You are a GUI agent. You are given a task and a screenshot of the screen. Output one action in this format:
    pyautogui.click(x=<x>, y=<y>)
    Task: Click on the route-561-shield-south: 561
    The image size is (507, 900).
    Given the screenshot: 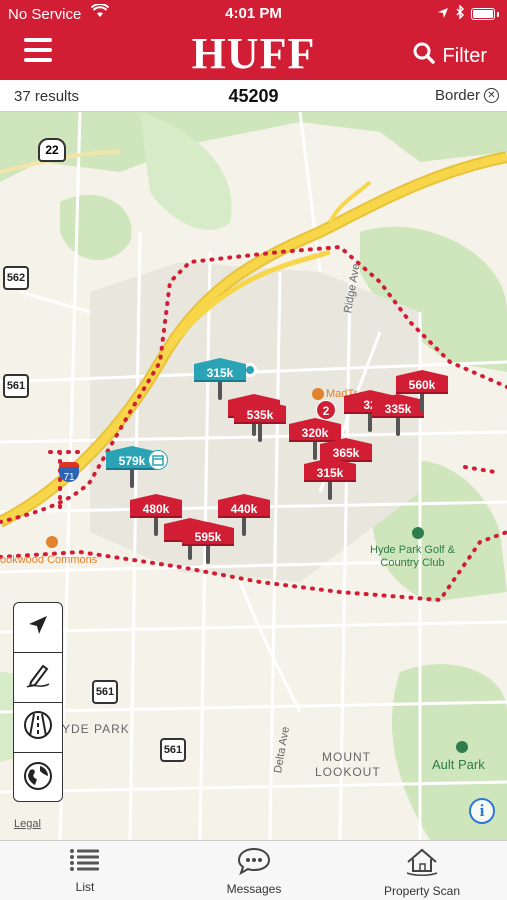 What is the action you would take?
    pyautogui.click(x=105, y=692)
    